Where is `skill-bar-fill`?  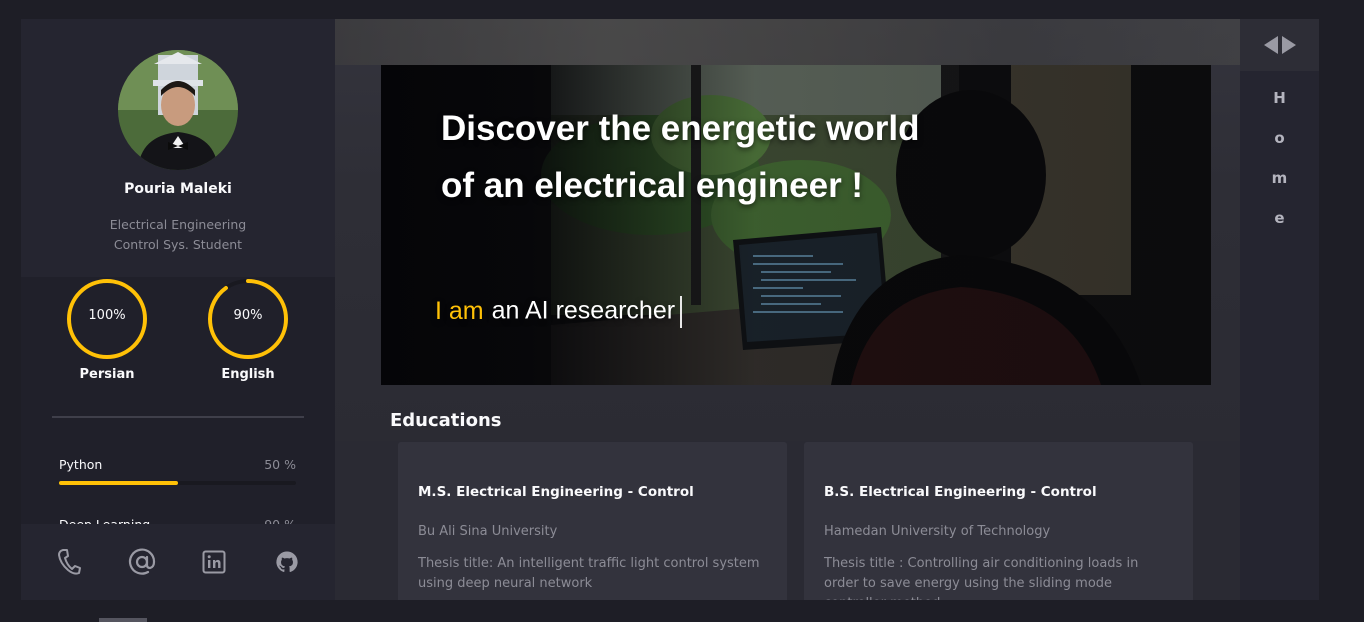
skill-bar-fill is located at coordinates (118, 483).